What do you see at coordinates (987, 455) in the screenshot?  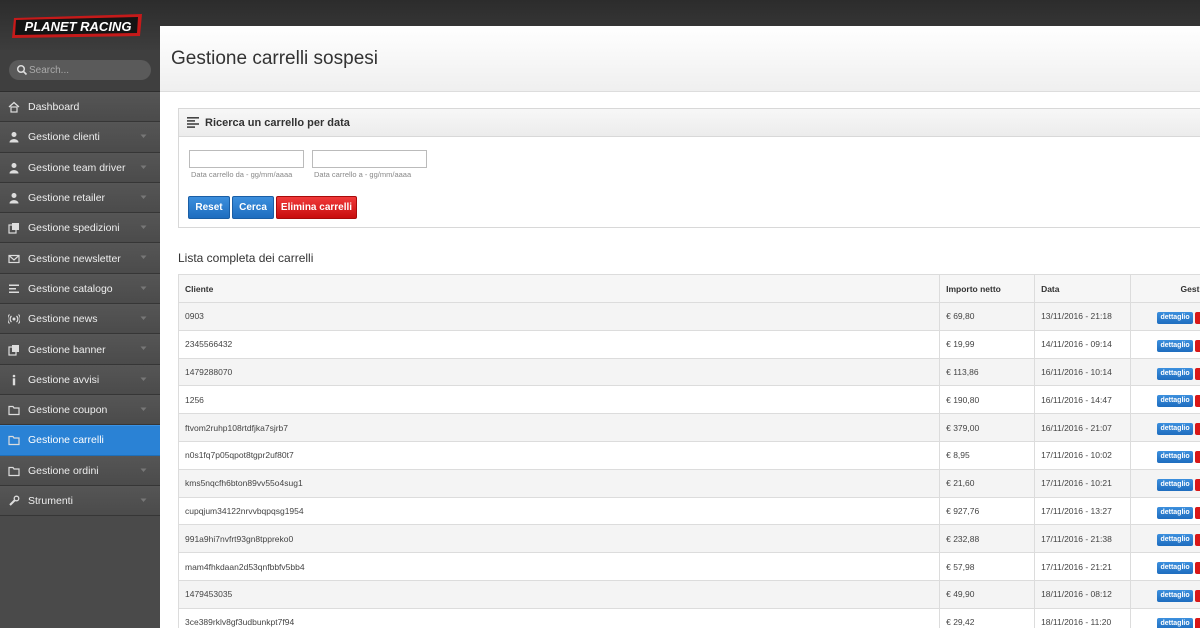 I see `cell-importo: € 8,95` at bounding box center [987, 455].